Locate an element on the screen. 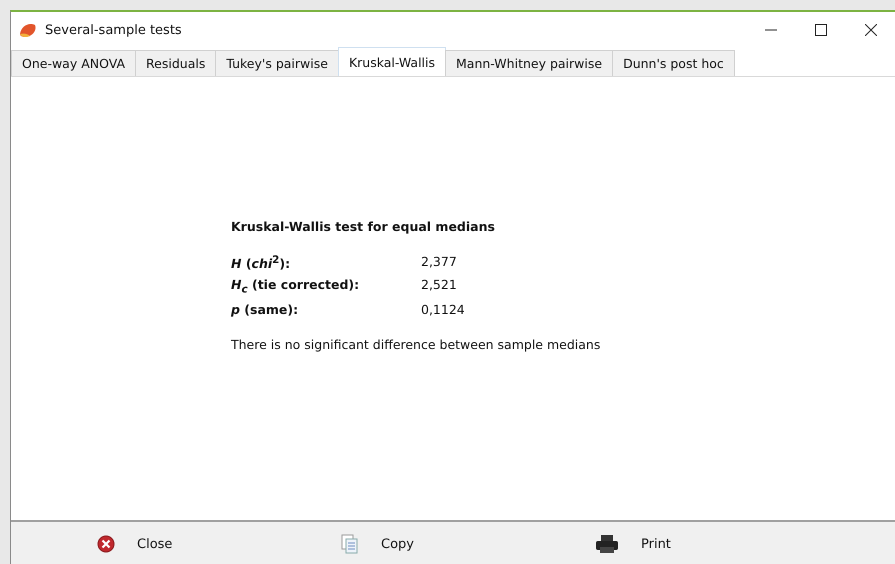 The width and height of the screenshot is (895, 564). tab: Mann-Whitney pairwise is located at coordinates (529, 63).